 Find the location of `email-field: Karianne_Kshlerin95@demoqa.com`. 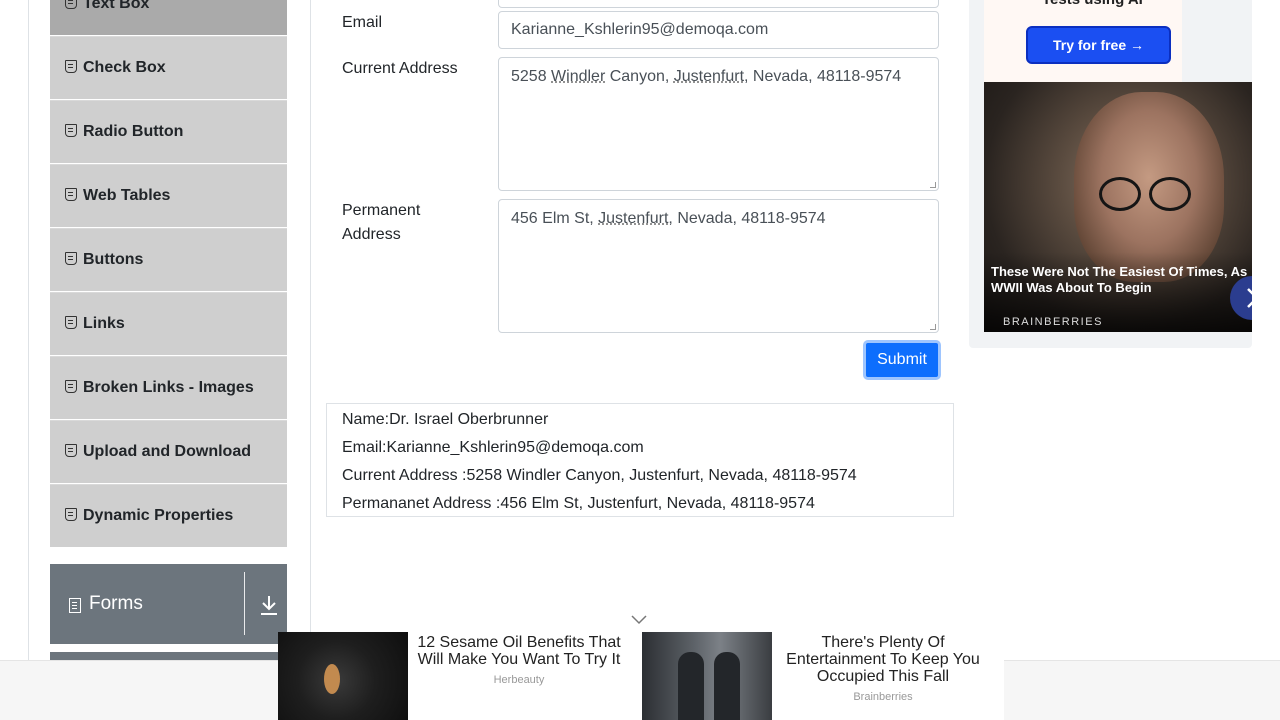

email-field: Karianne_Kshlerin95@demoqa.com is located at coordinates (718, 30).